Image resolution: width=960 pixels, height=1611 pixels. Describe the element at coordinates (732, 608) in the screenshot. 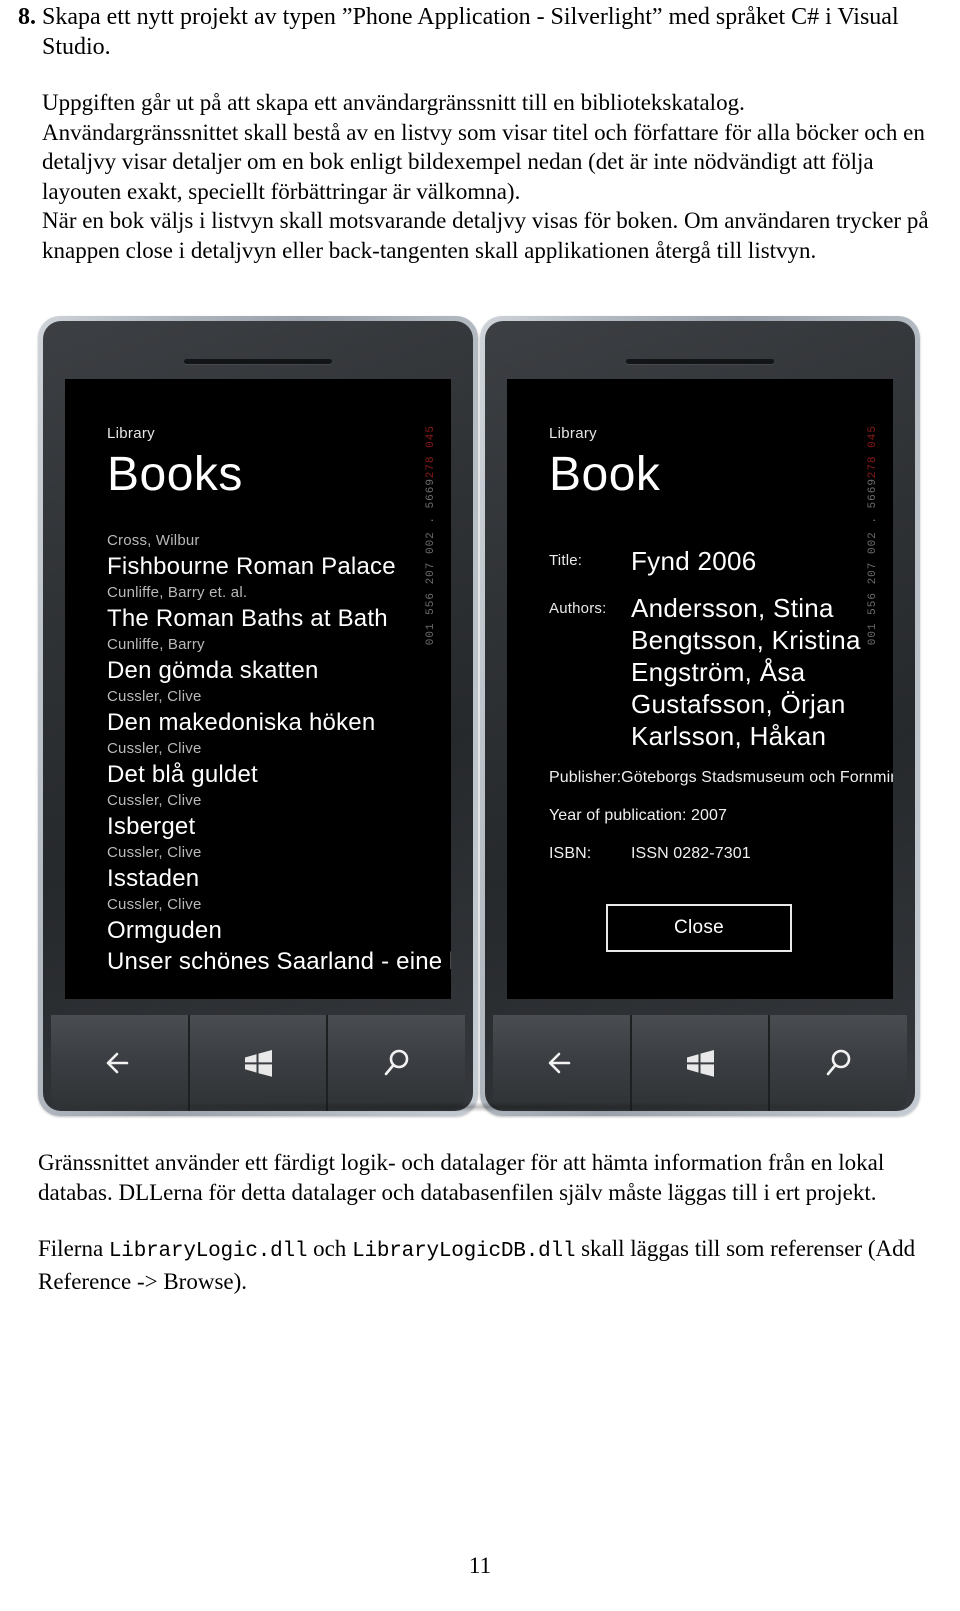

I see `author-name: Andersson, Stina` at that location.